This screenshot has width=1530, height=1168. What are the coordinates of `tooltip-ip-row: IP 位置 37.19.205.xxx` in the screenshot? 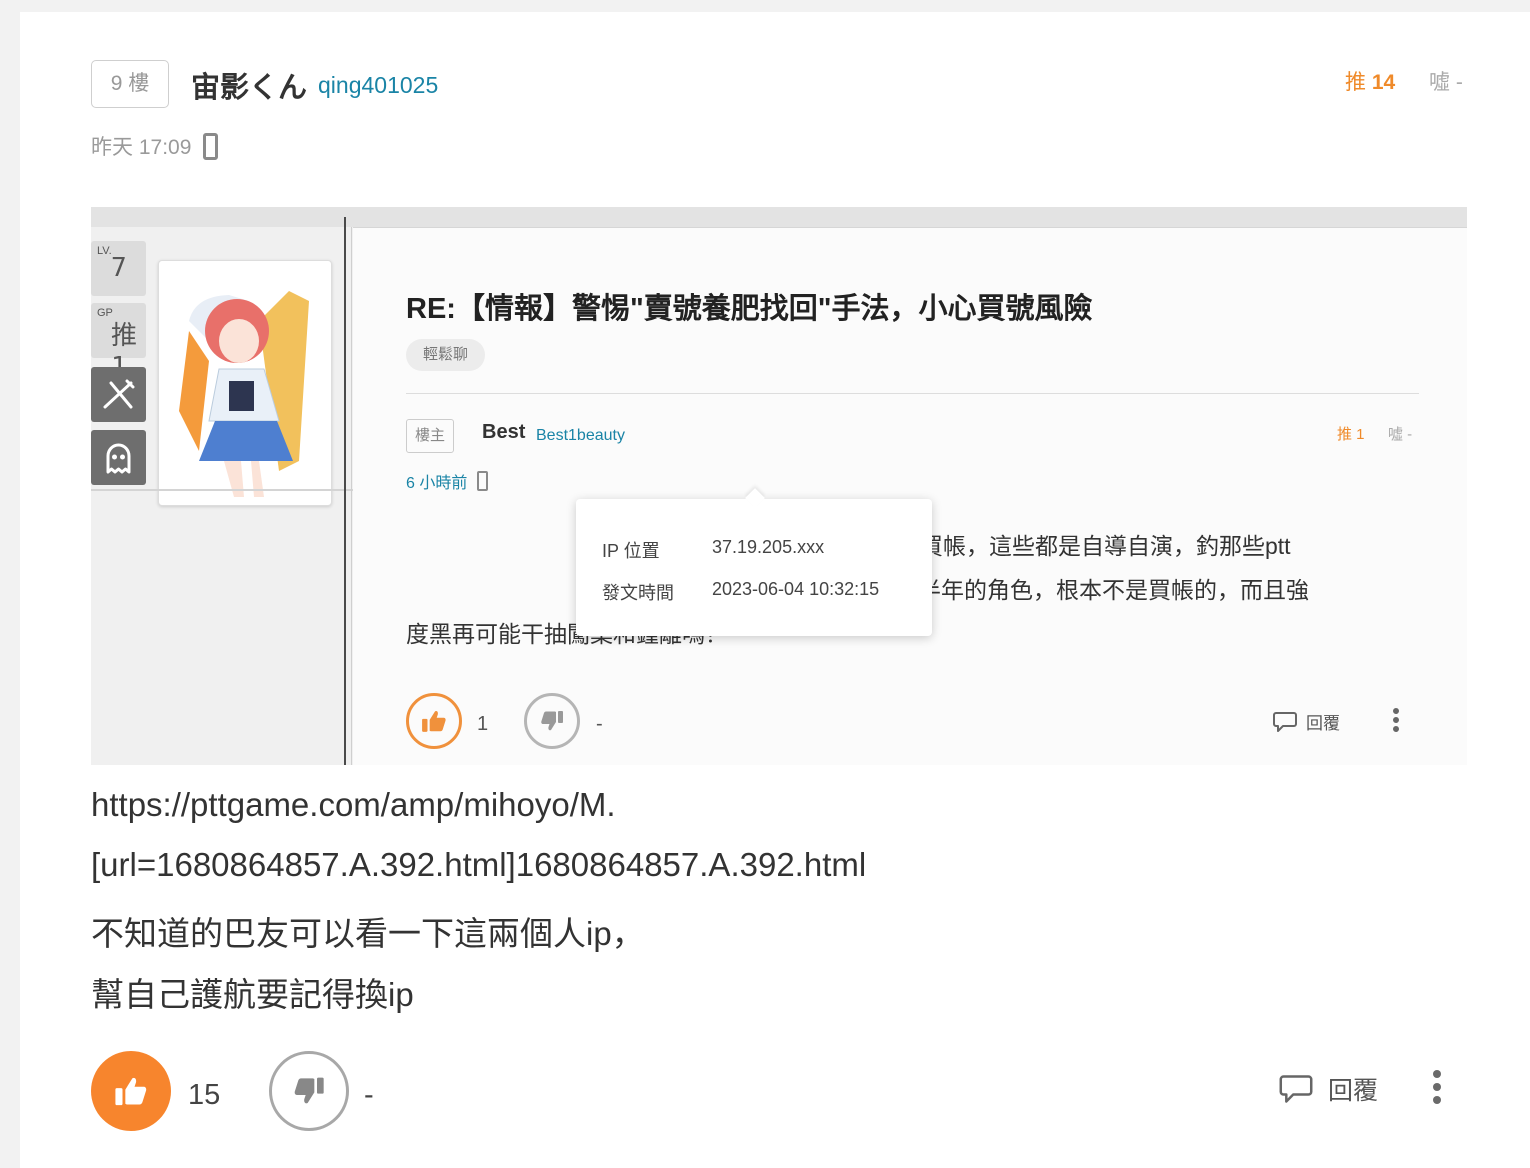 It's located at (713, 550).